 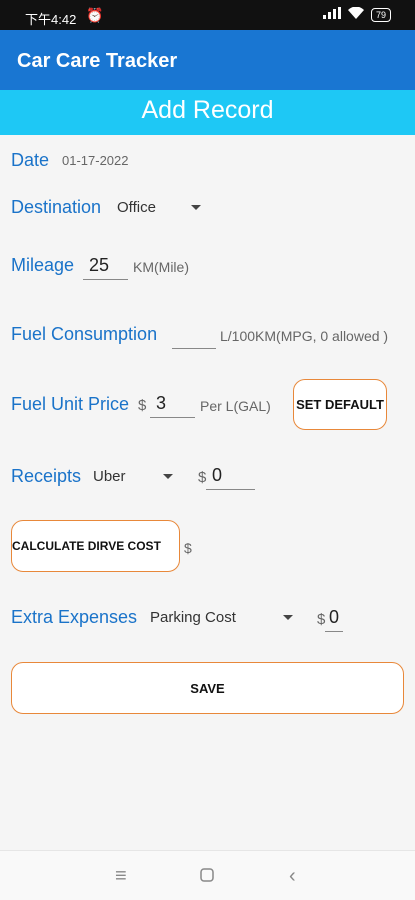 I want to click on drive-cost-currency: $, so click(x=188, y=548).